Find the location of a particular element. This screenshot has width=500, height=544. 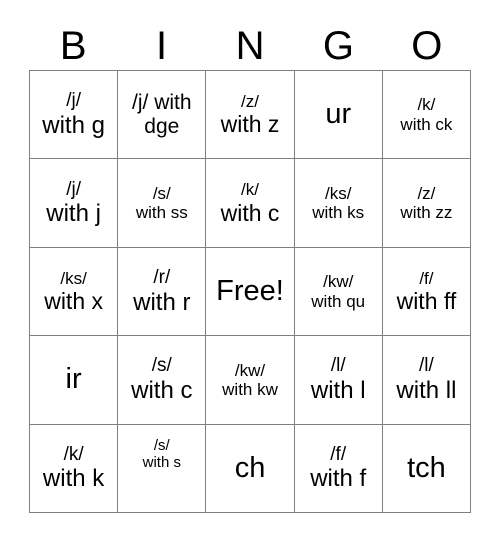

bingo-cell-i1: /j/ with dge is located at coordinates (162, 115).